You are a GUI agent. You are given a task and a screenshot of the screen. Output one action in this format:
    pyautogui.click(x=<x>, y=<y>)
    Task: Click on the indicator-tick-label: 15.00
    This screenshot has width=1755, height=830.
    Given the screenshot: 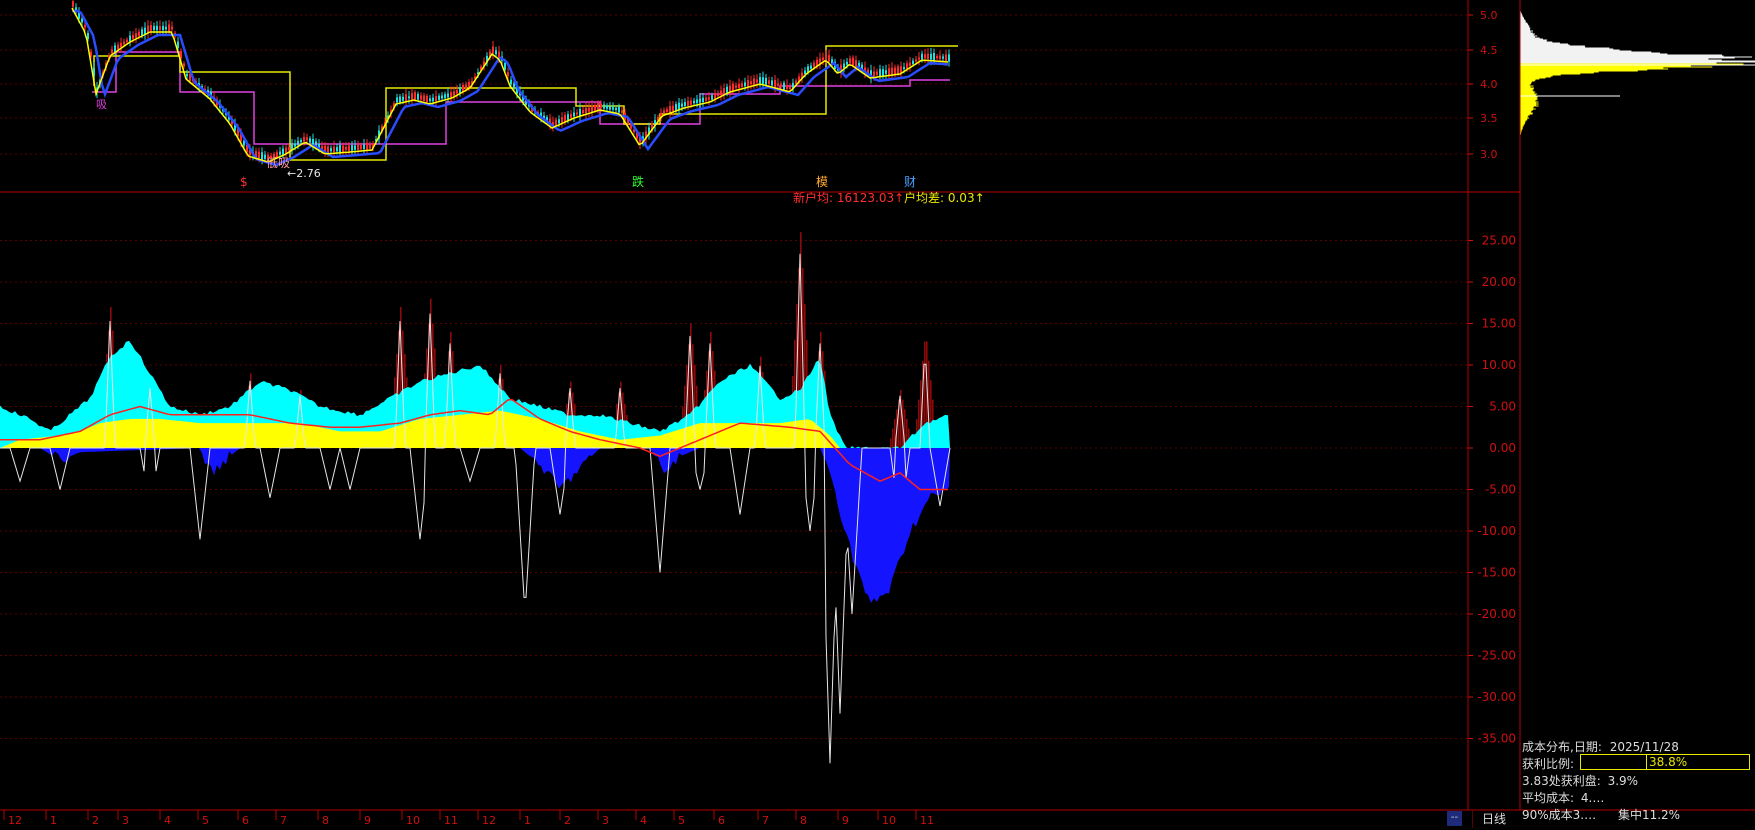 What is the action you would take?
    pyautogui.click(x=1499, y=324)
    